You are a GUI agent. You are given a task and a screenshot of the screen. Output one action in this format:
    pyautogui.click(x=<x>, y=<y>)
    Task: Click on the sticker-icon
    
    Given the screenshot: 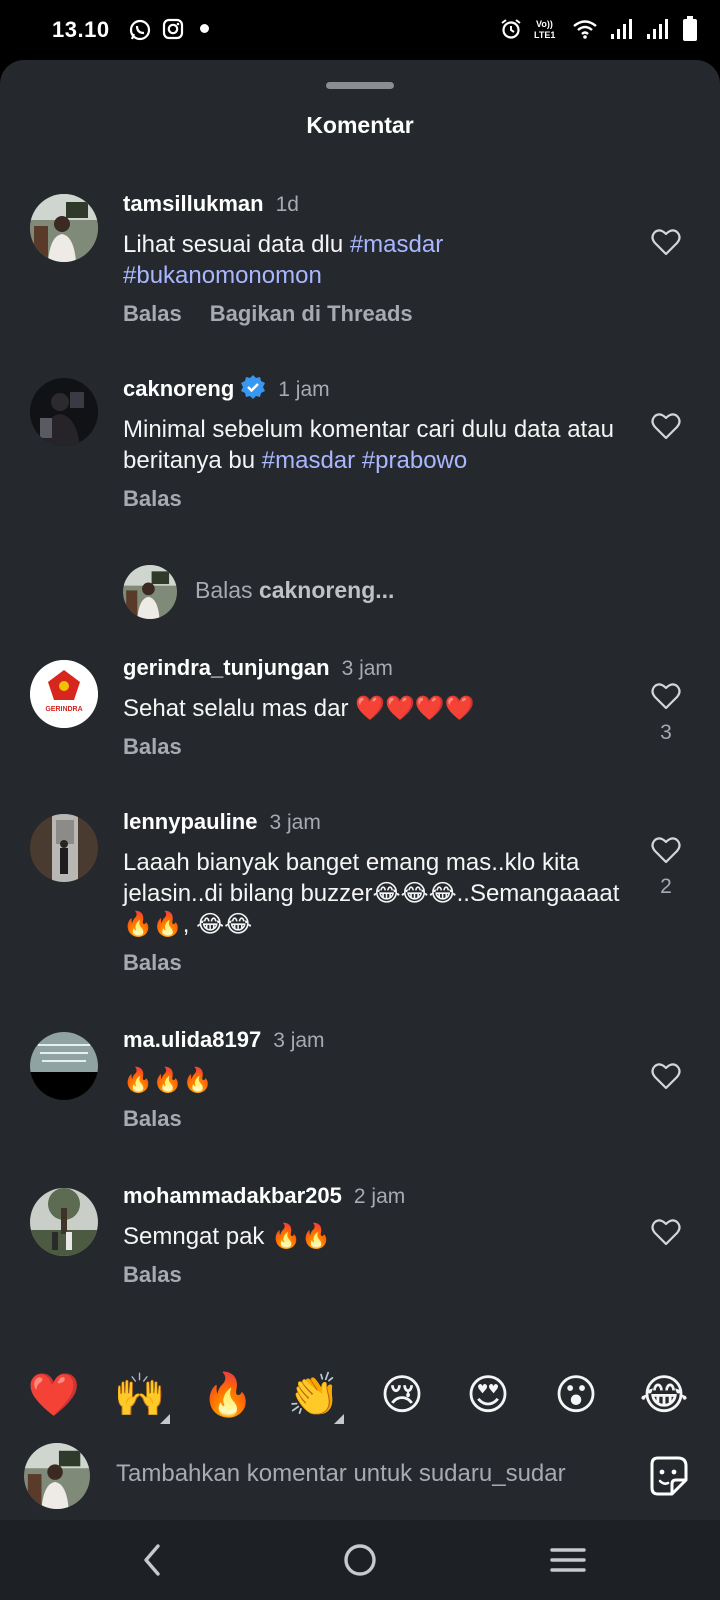 What is the action you would take?
    pyautogui.click(x=668, y=1476)
    